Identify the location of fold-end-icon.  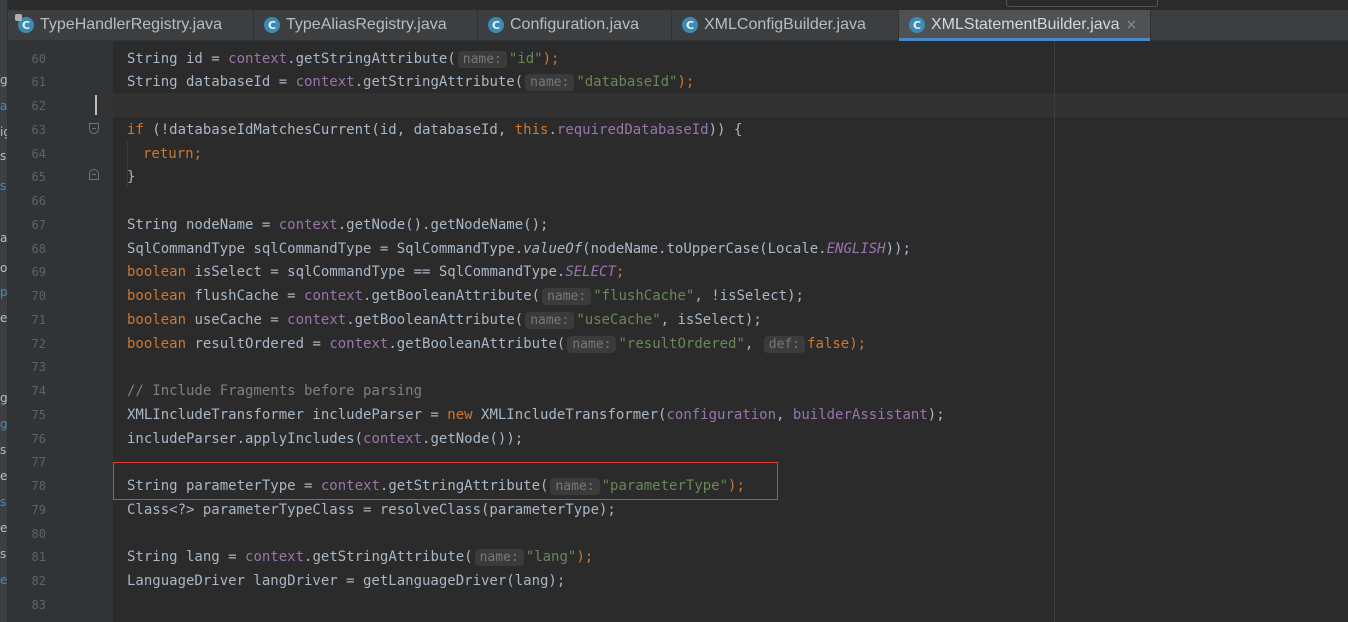
(94, 174).